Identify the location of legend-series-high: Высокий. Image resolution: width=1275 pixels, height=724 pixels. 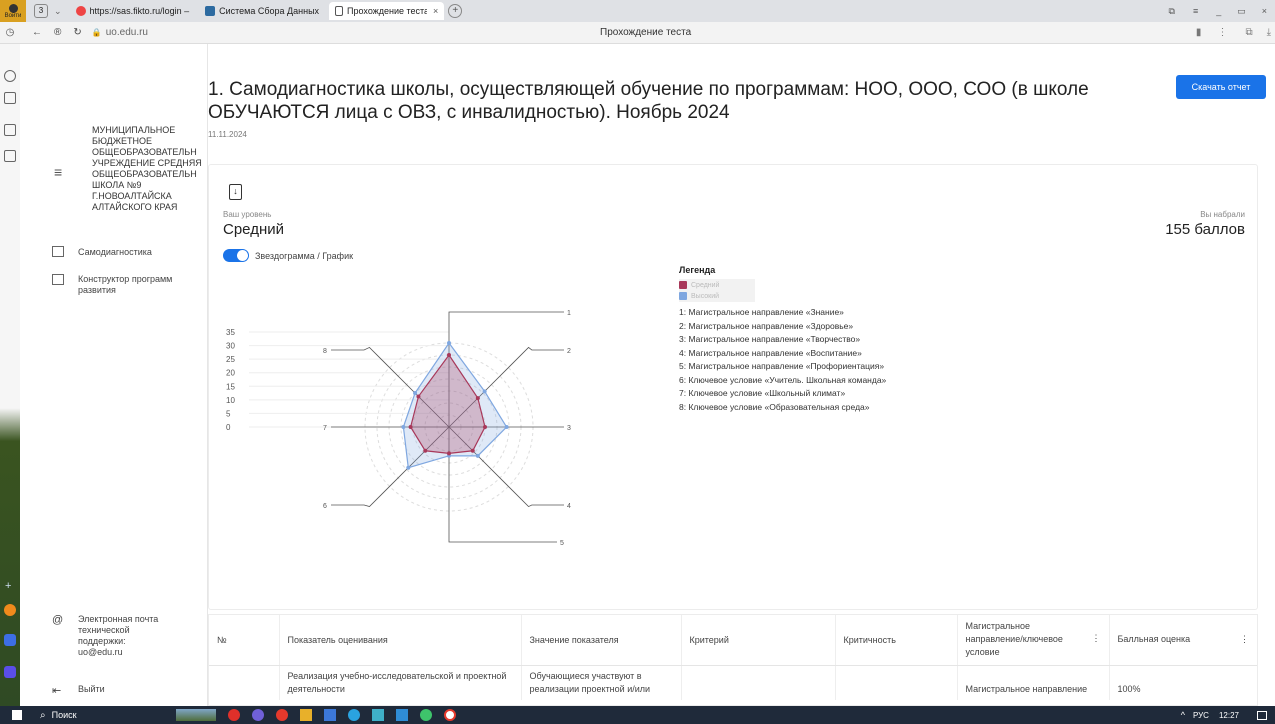
(717, 296).